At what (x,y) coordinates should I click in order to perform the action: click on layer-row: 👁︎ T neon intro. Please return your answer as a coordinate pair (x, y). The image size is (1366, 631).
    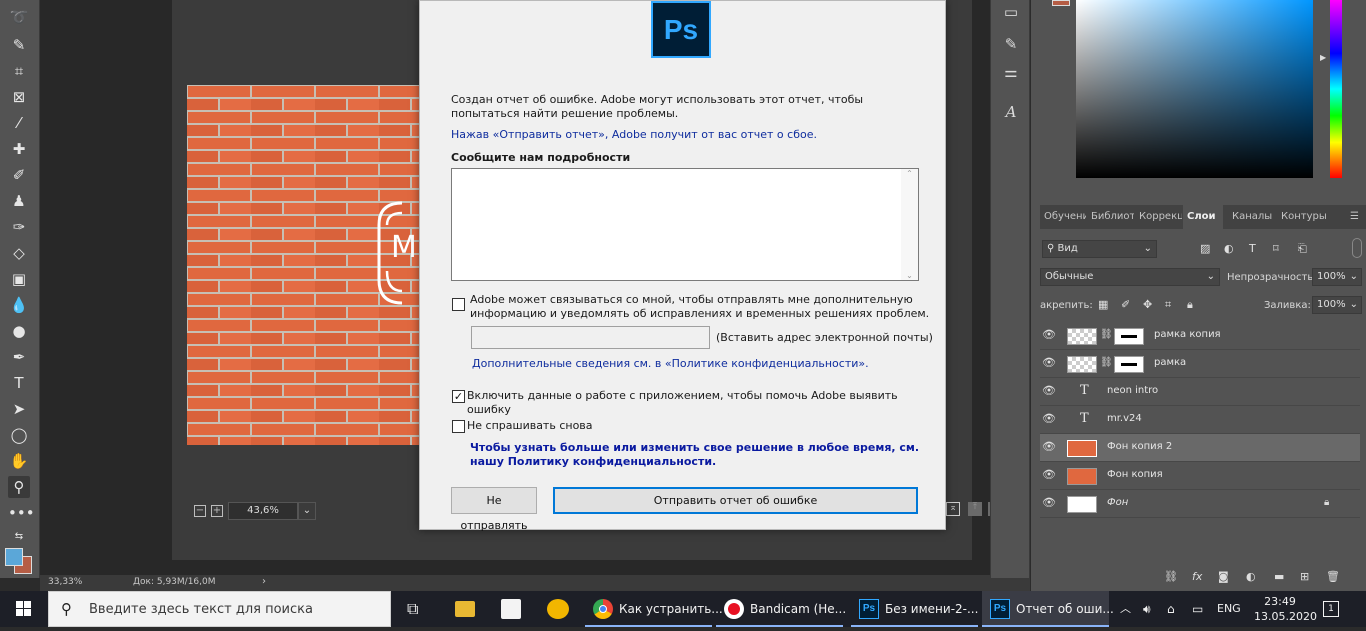
    Looking at the image, I should click on (1200, 392).